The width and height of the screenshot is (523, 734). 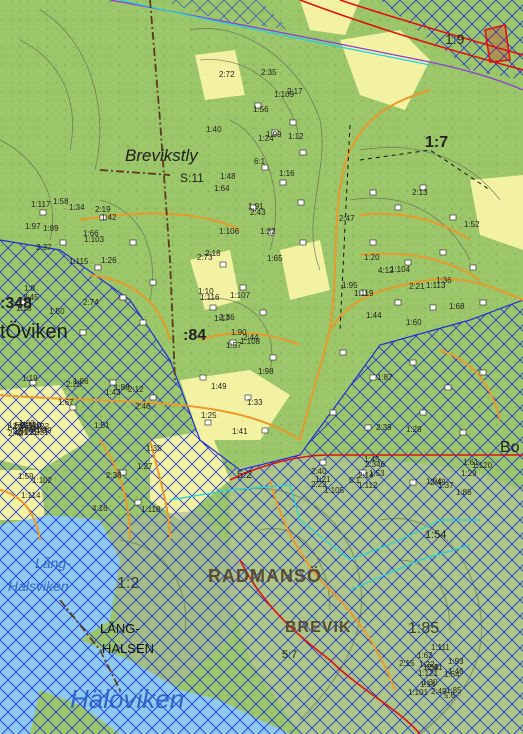 What do you see at coordinates (30, 378) in the screenshot?
I see `parcel-label: 1:19` at bounding box center [30, 378].